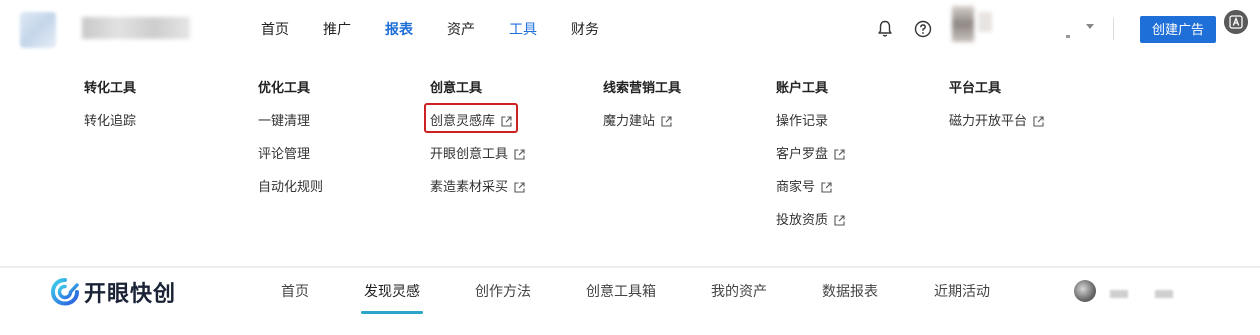 The height and width of the screenshot is (335, 1260). I want to click on tab-creation-methods: 创作方法, so click(503, 291).